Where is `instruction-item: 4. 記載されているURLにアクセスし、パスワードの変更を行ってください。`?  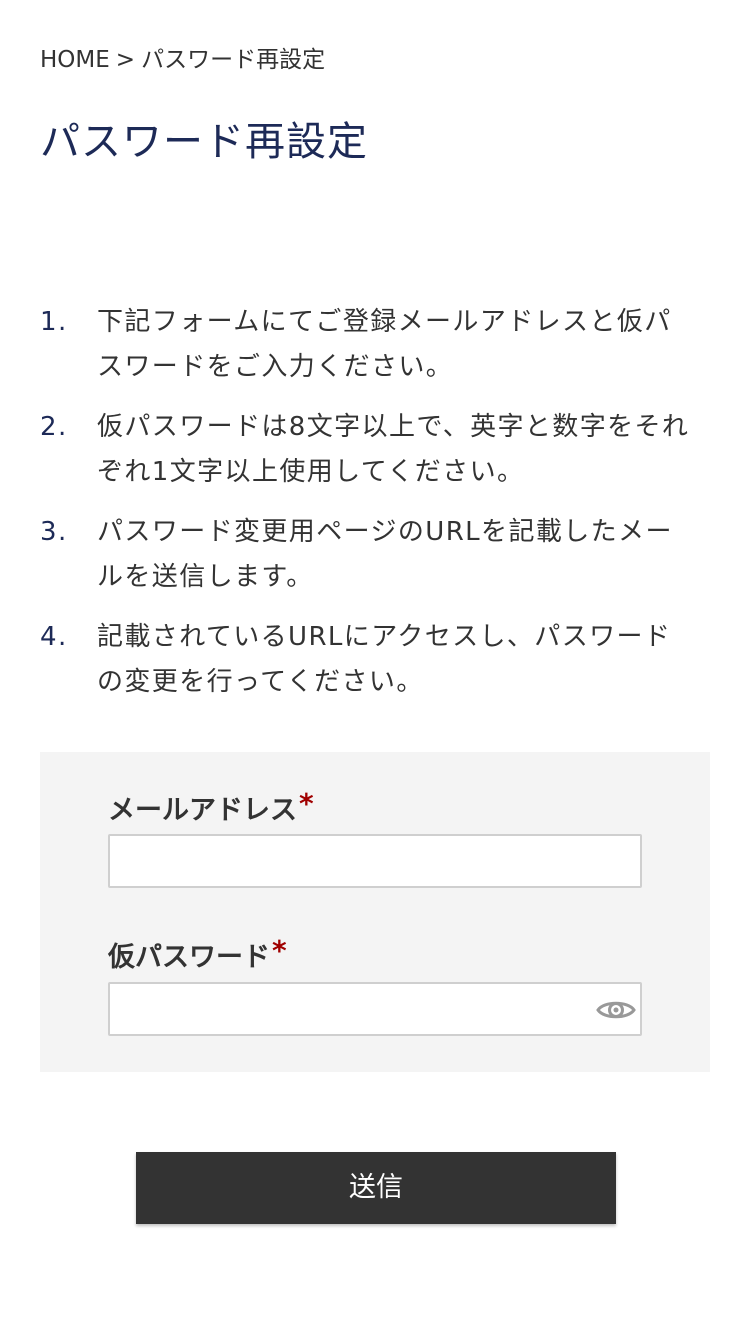
instruction-item: 4. 記載されているURLにアクセスし、パスワードの変更を行ってください。 is located at coordinates (365, 660).